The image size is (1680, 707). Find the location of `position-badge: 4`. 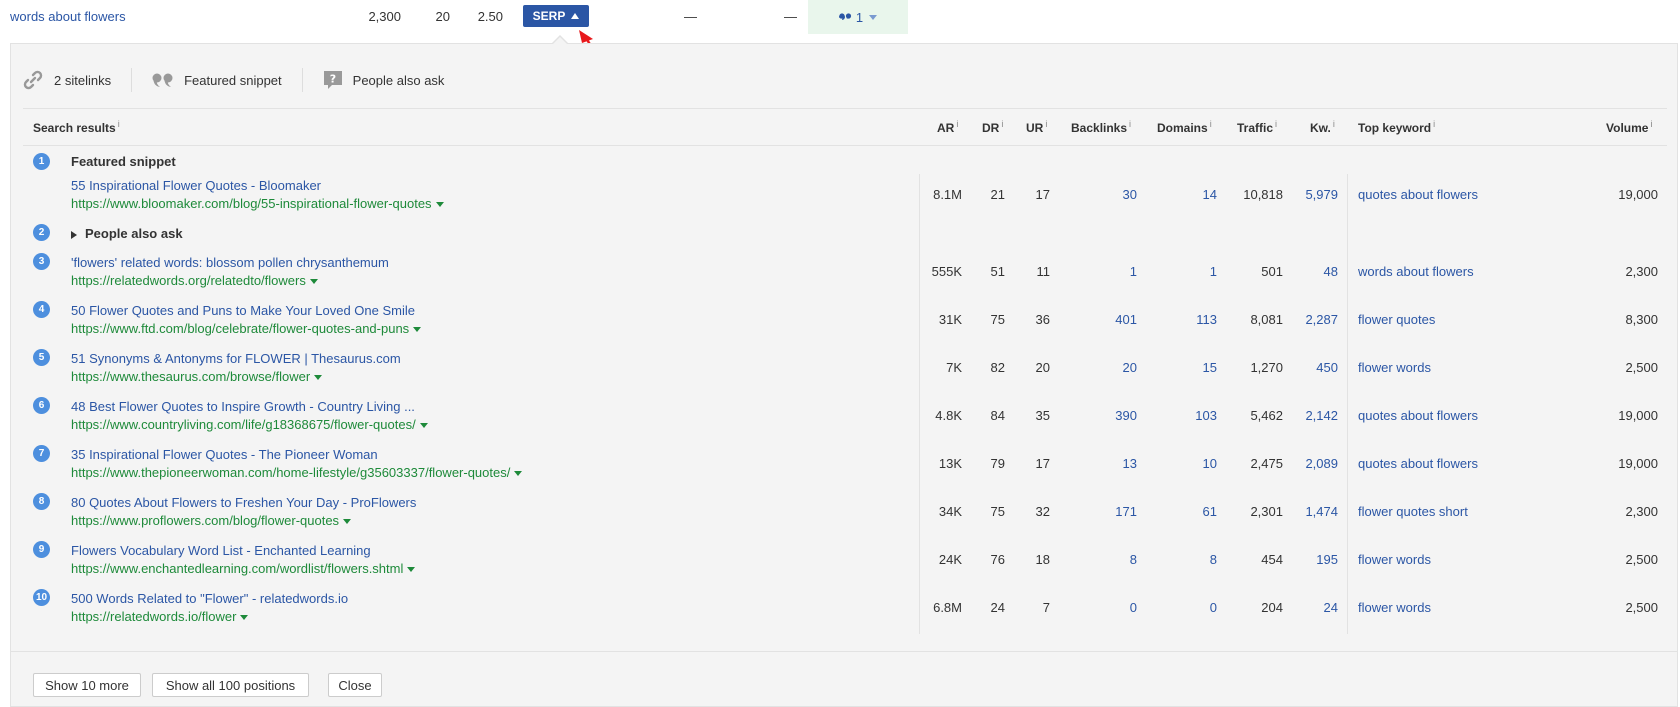

position-badge: 4 is located at coordinates (41, 309).